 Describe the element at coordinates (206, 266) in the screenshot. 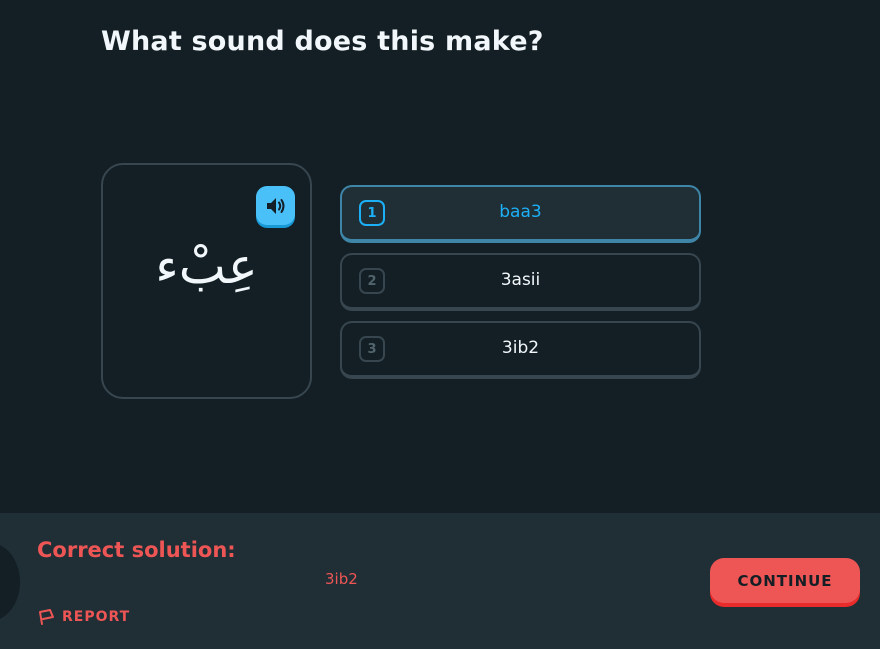

I see `arabic-character: عِبْء` at that location.